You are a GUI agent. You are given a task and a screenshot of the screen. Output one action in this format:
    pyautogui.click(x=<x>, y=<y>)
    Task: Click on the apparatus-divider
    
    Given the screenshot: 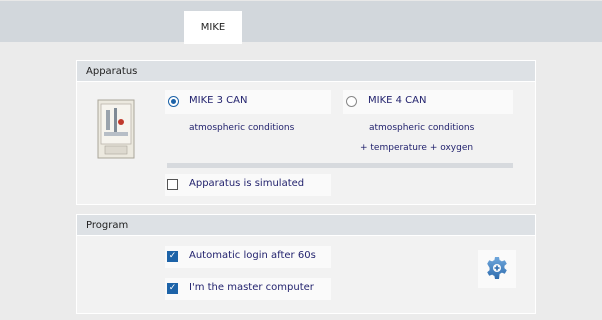 What is the action you would take?
    pyautogui.click(x=340, y=165)
    